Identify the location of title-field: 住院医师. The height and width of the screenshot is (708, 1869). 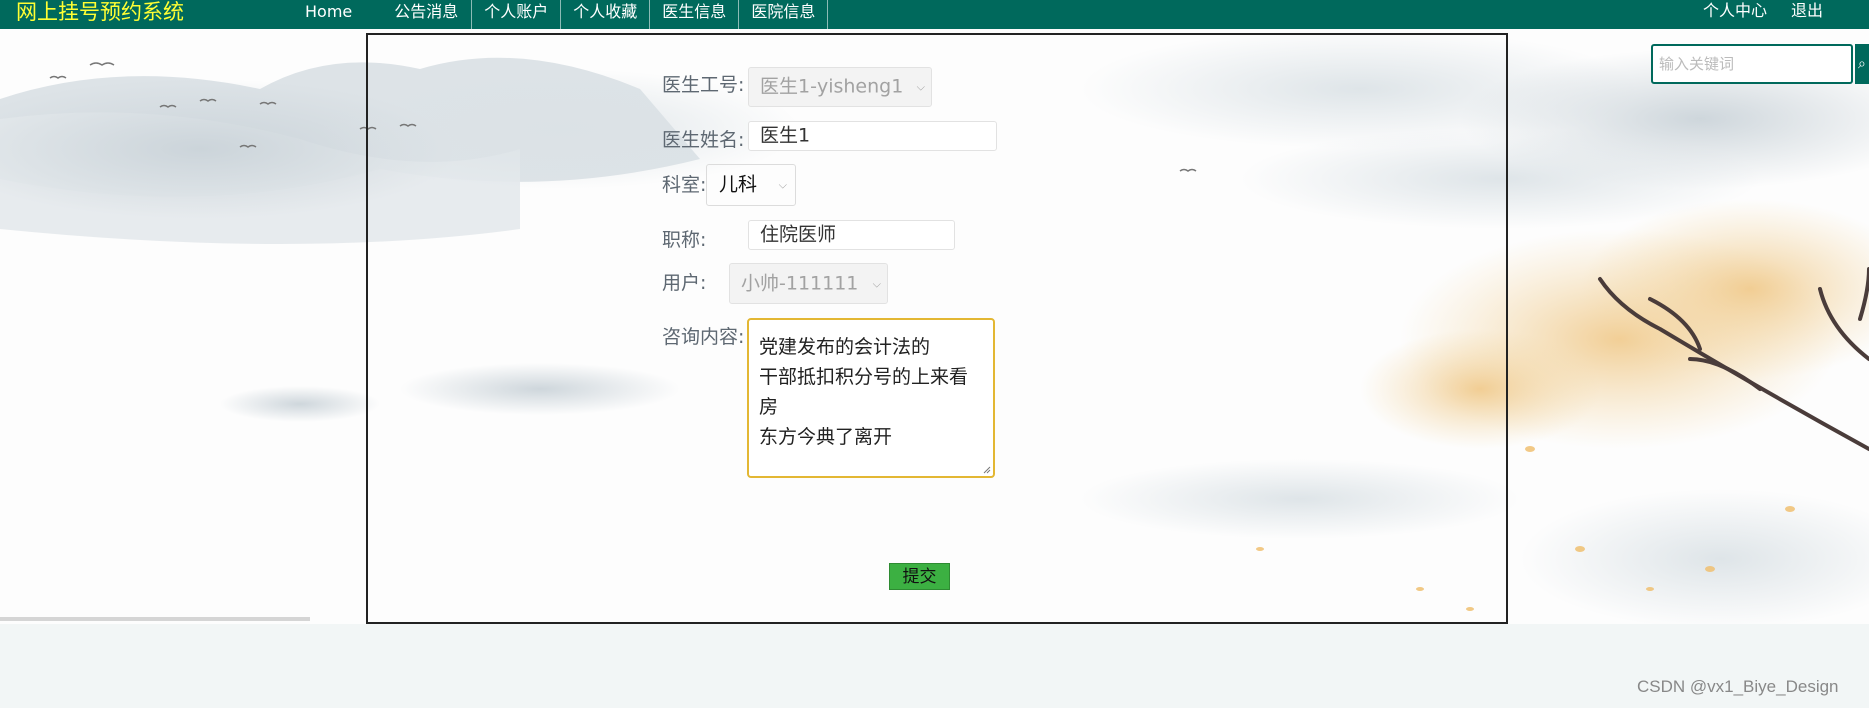
(851, 235).